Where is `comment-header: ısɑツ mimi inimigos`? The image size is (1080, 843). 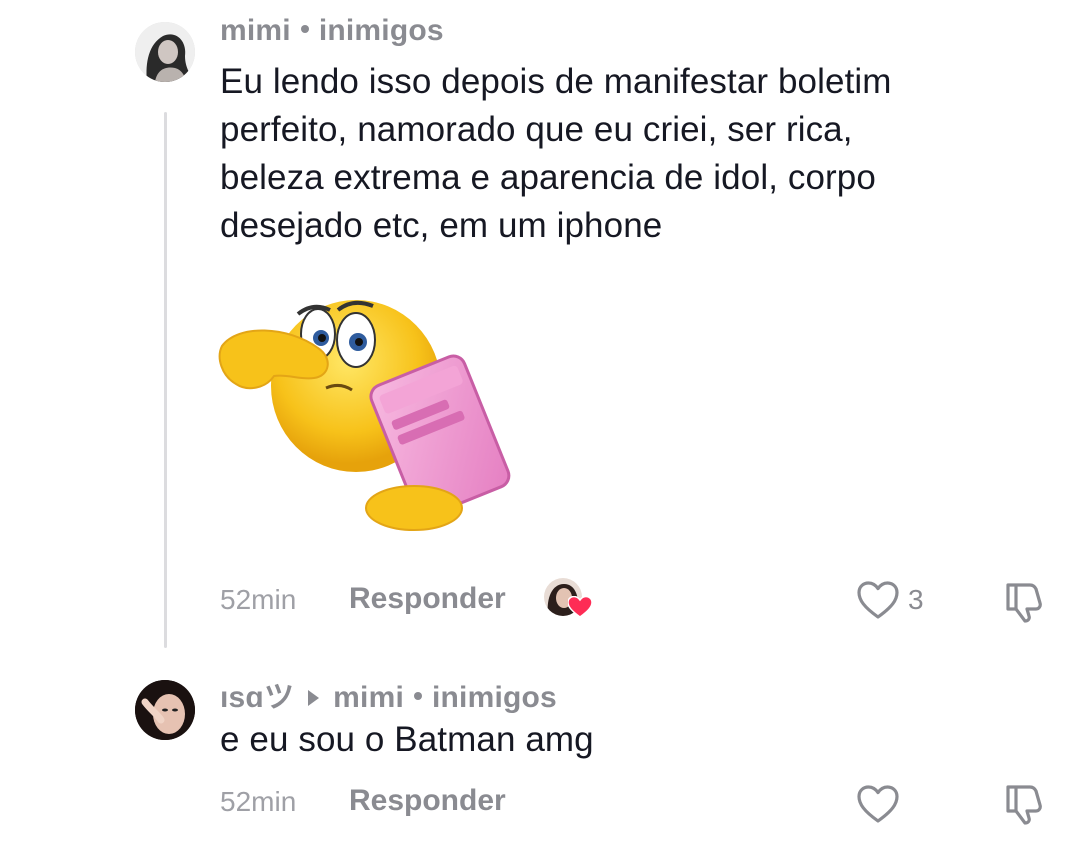 comment-header: ısɑツ mimi inimigos is located at coordinates (388, 694).